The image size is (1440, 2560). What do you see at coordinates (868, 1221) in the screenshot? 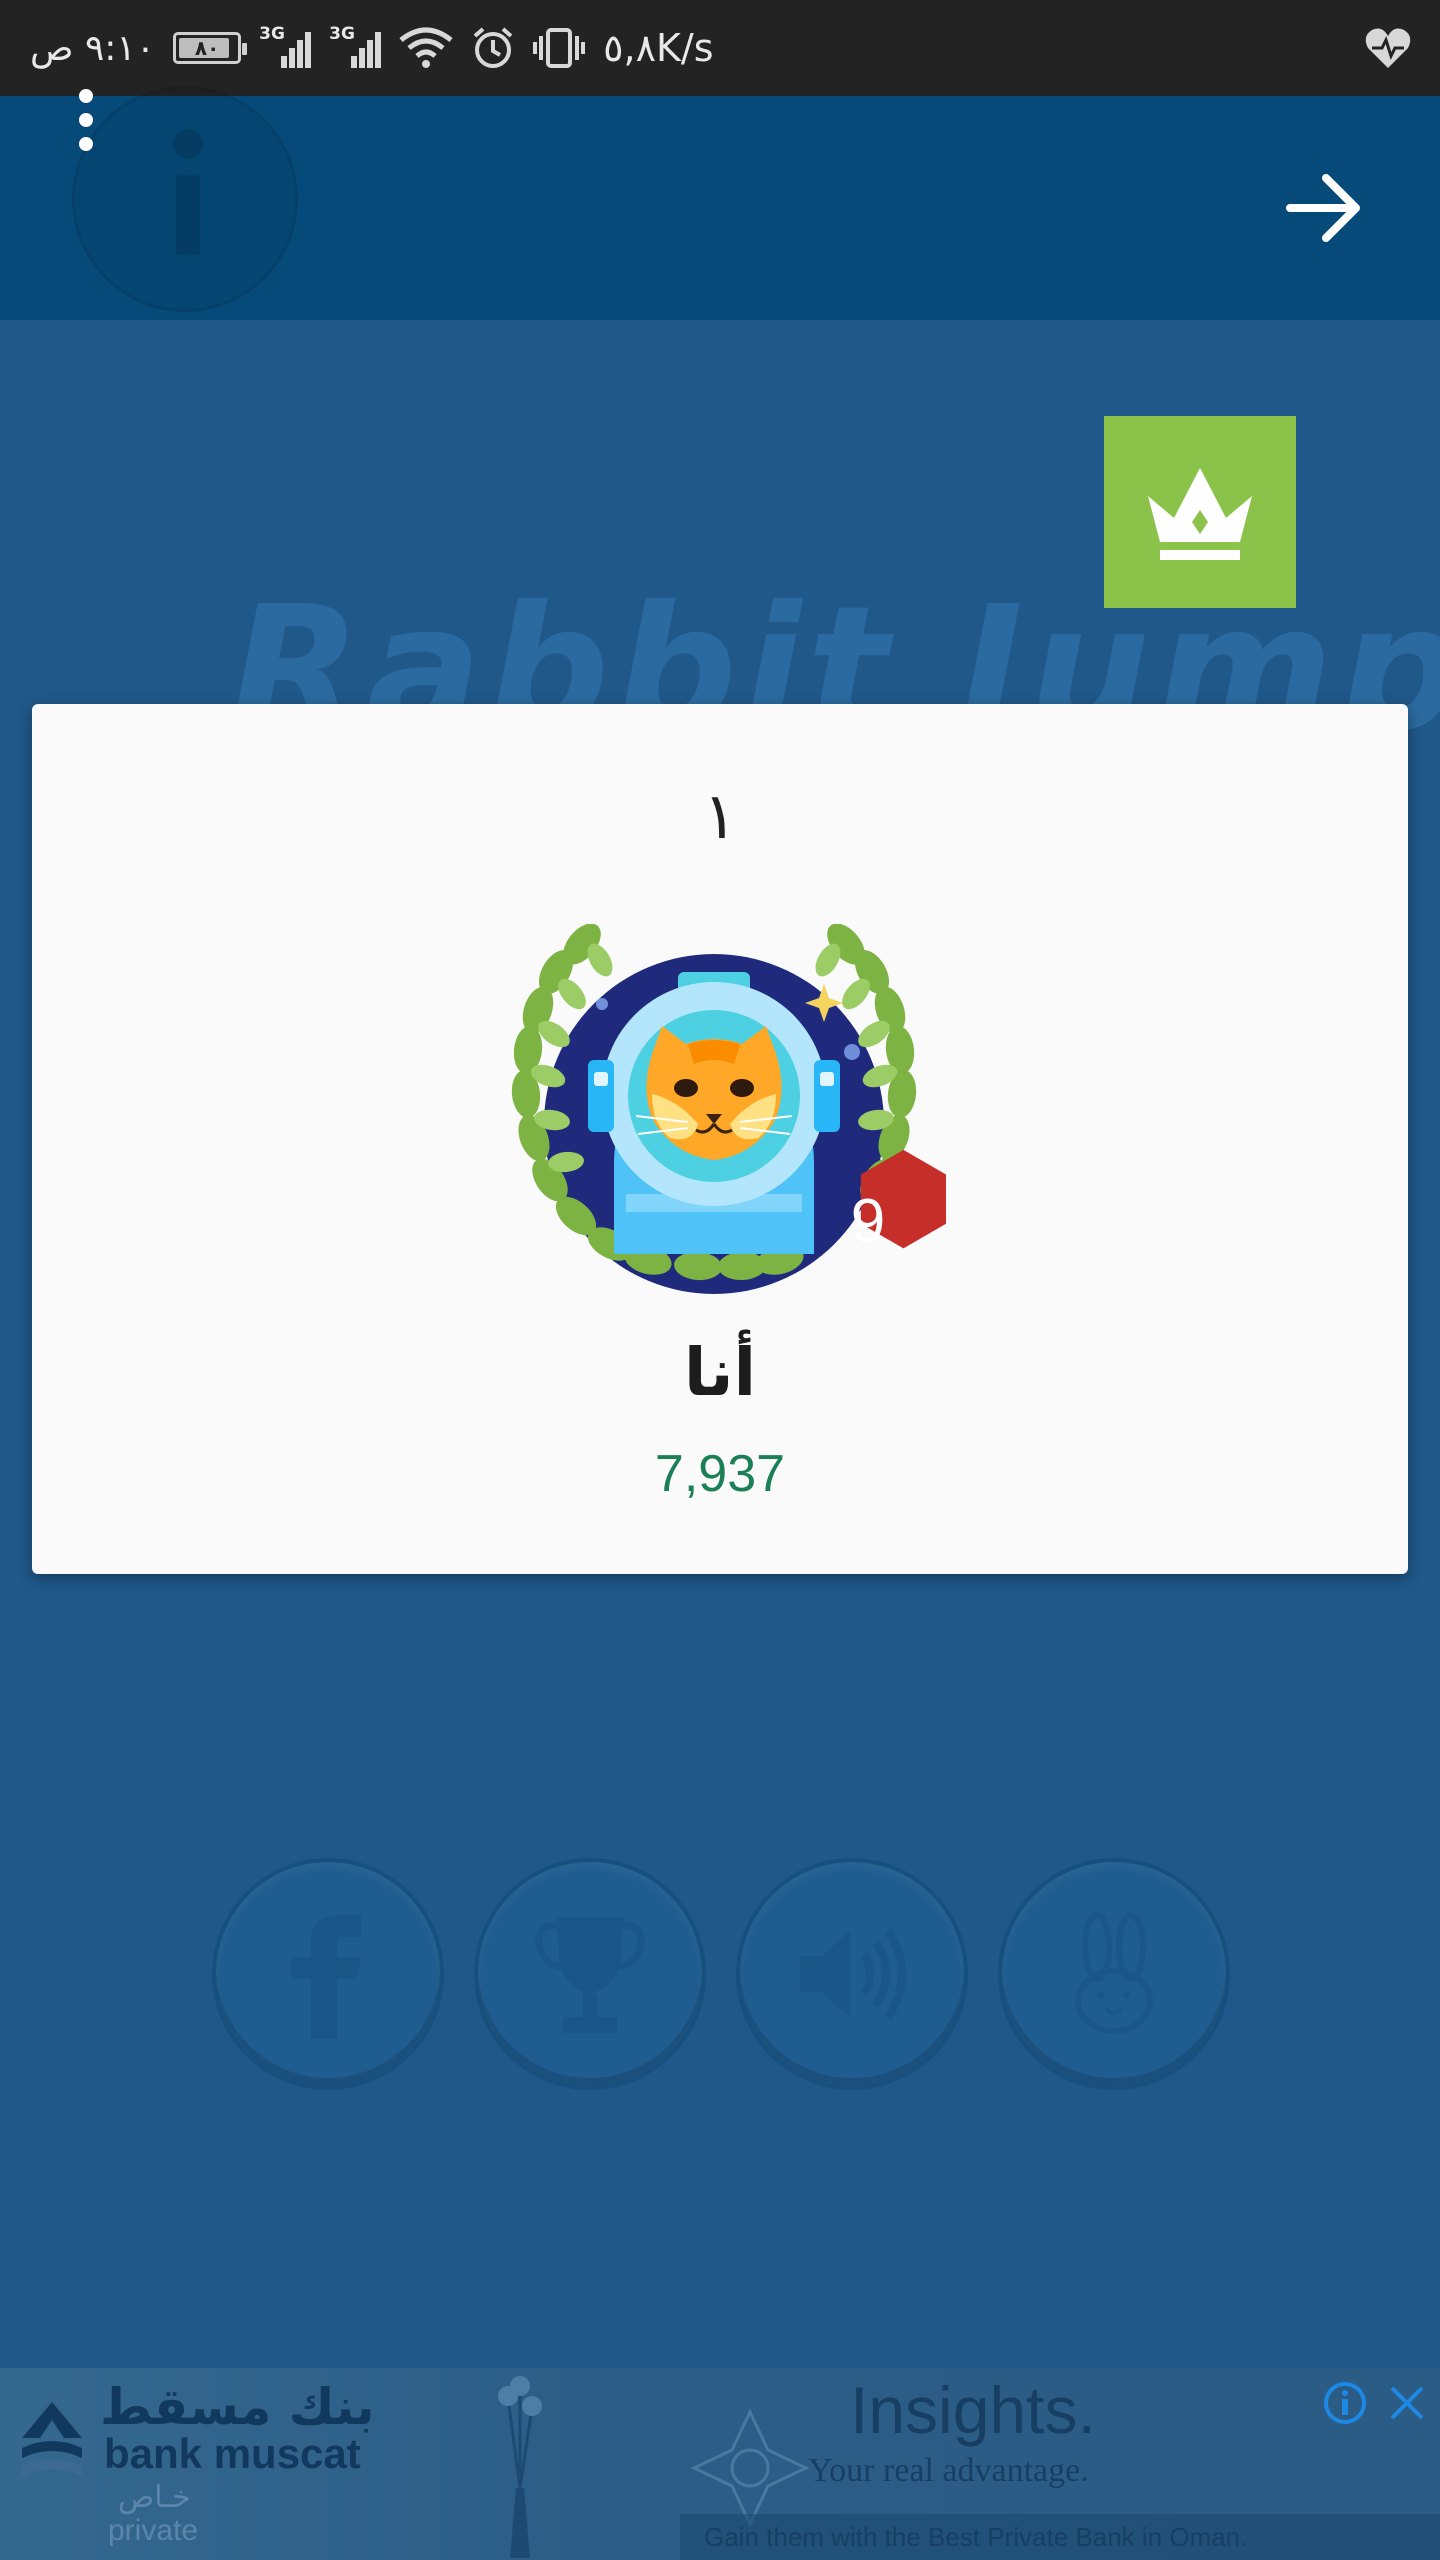
I see `level-badge: 9` at bounding box center [868, 1221].